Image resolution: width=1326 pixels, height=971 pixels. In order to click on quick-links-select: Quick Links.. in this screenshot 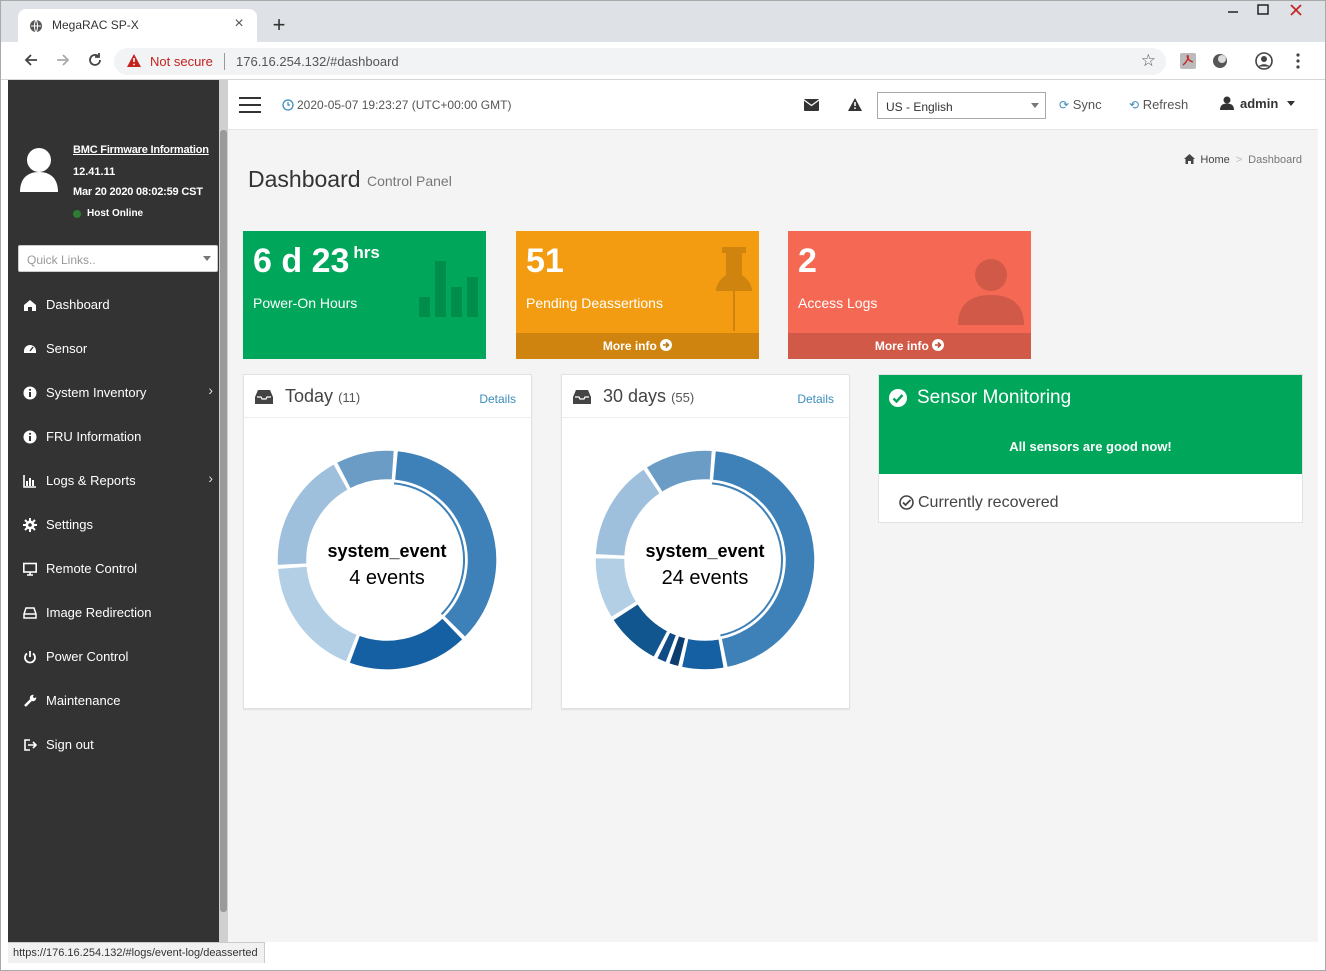, I will do `click(118, 258)`.